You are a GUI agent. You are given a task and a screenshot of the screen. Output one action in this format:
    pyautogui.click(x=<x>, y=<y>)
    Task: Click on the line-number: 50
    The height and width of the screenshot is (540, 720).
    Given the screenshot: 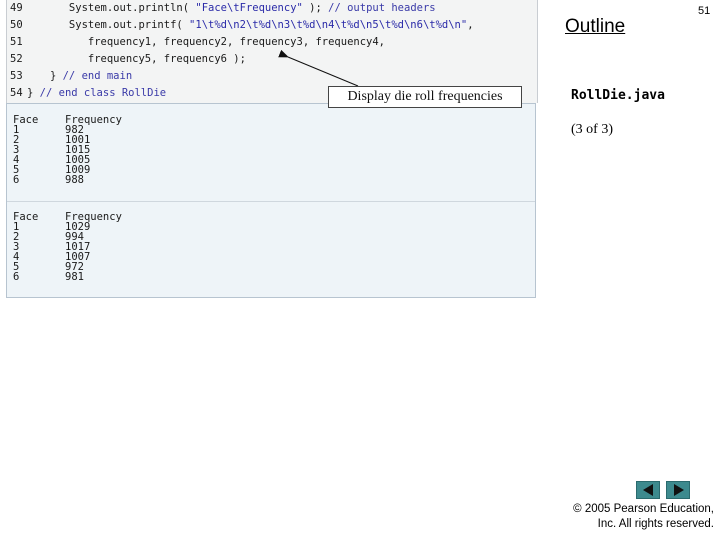 What is the action you would take?
    pyautogui.click(x=16, y=25)
    